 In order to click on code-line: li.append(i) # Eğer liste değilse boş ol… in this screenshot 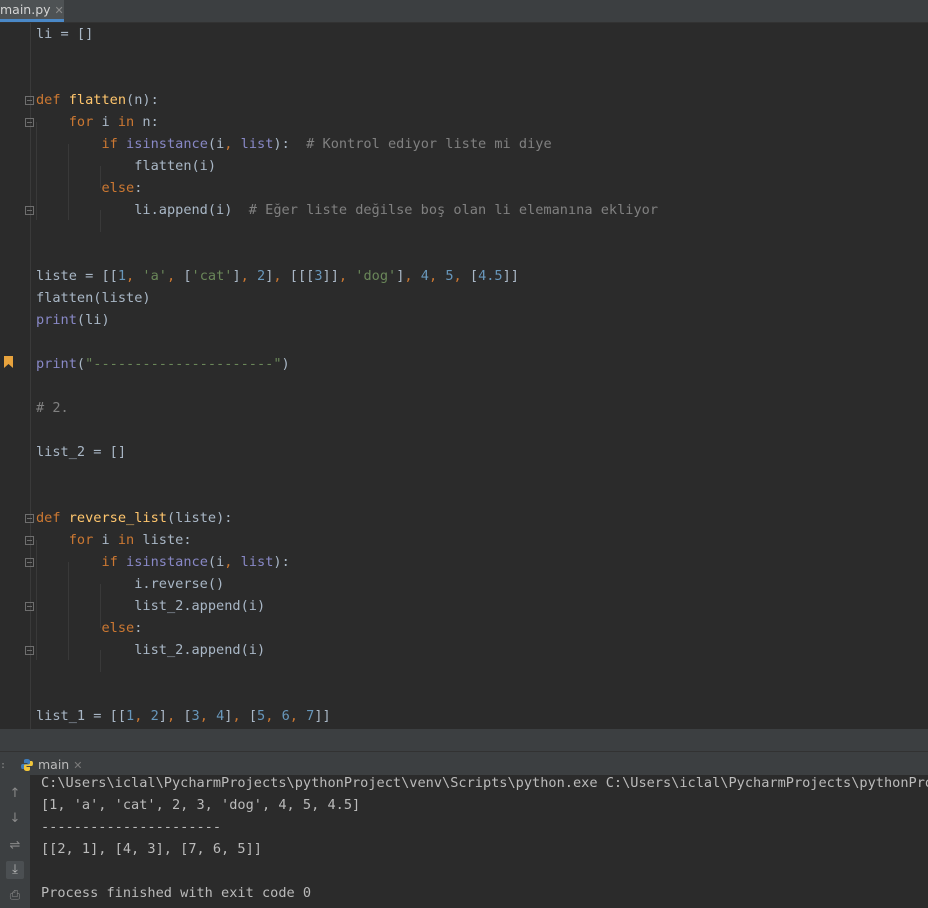, I will do `click(347, 210)`.